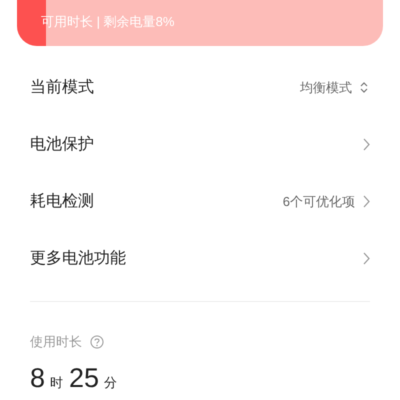 The image size is (400, 400). Describe the element at coordinates (200, 87) in the screenshot. I see `settings-row: 当前模式 均衡模式` at that location.